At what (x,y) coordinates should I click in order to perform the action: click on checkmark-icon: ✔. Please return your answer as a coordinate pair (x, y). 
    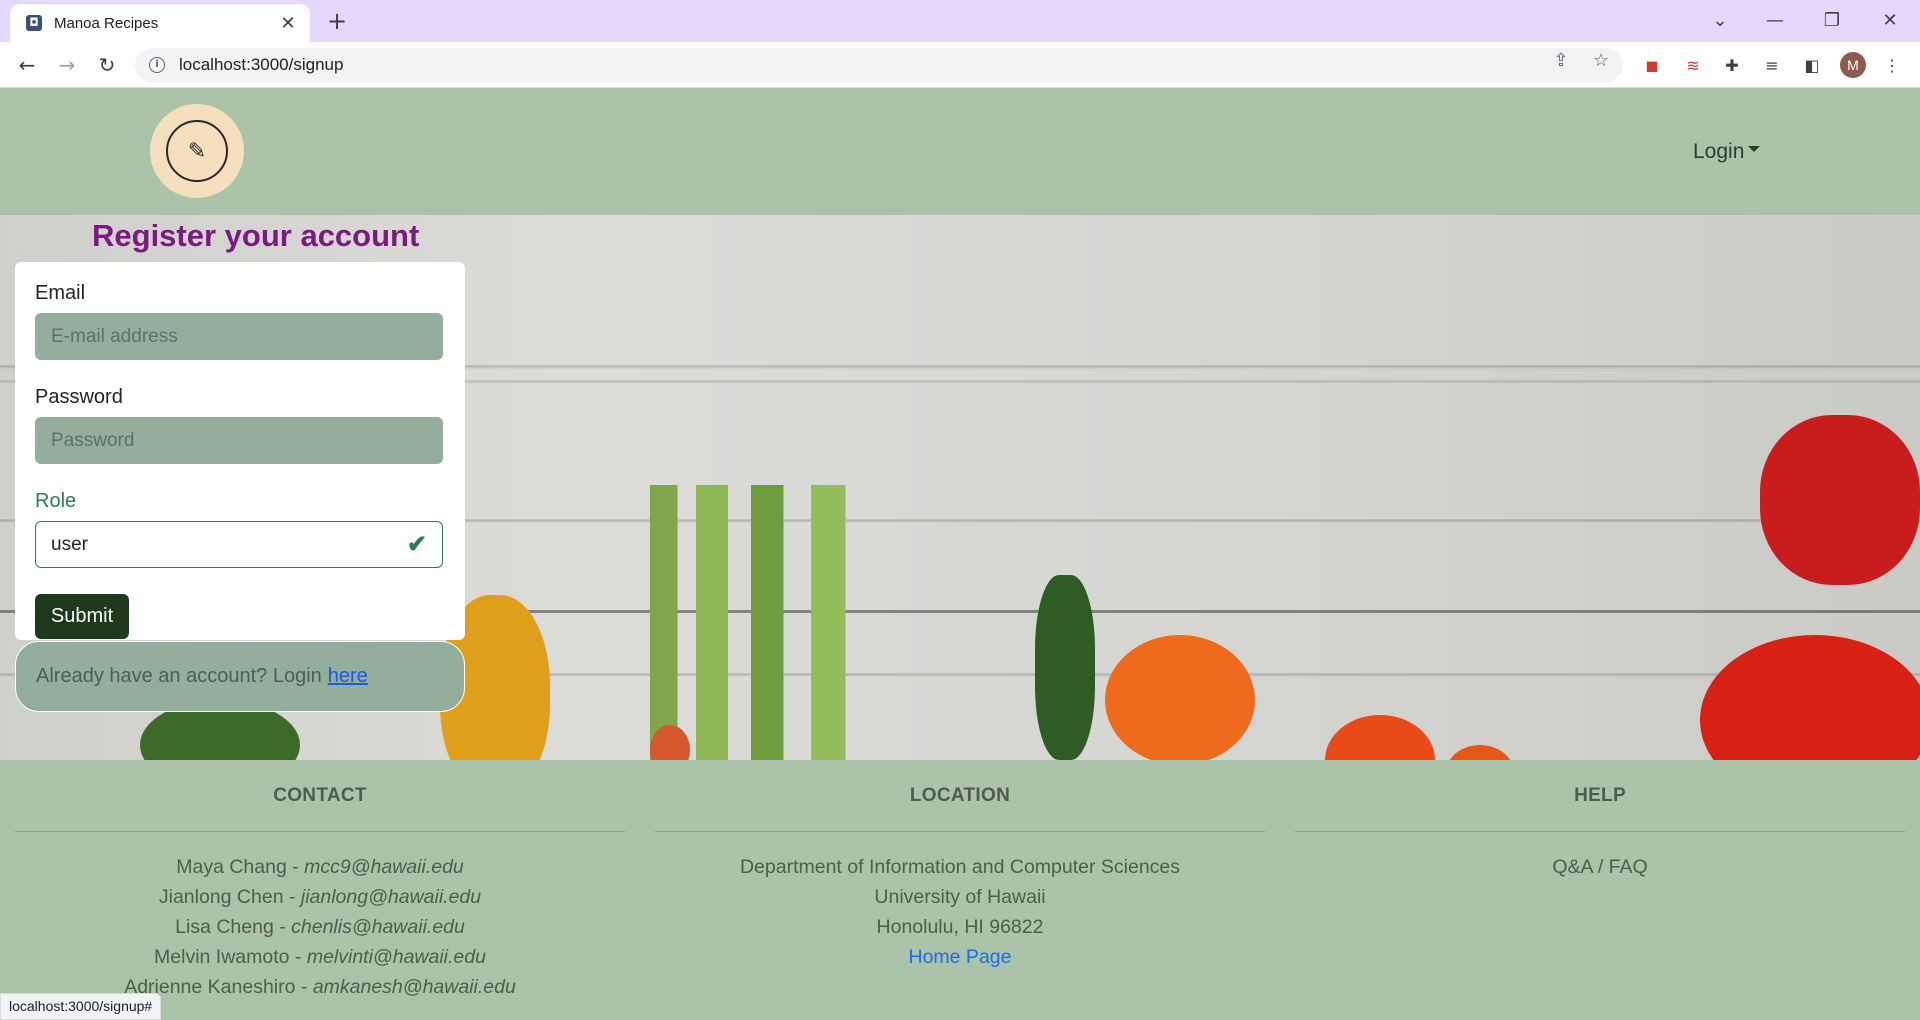
    Looking at the image, I should click on (416, 544).